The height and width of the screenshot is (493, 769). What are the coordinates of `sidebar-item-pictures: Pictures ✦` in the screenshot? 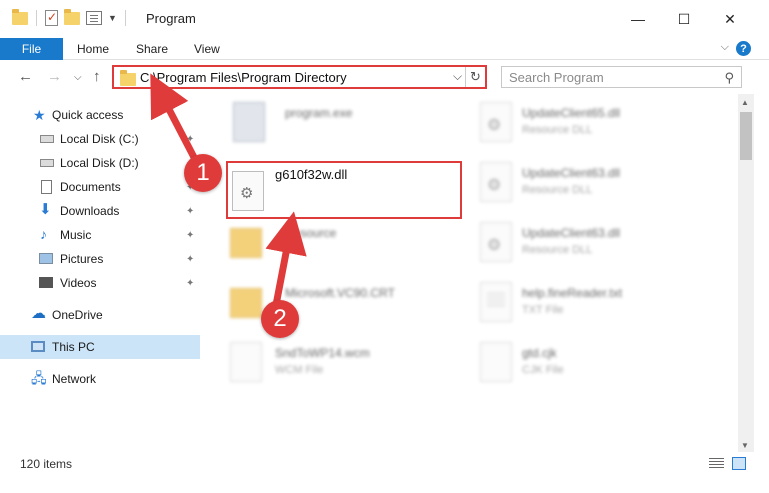 It's located at (100, 259).